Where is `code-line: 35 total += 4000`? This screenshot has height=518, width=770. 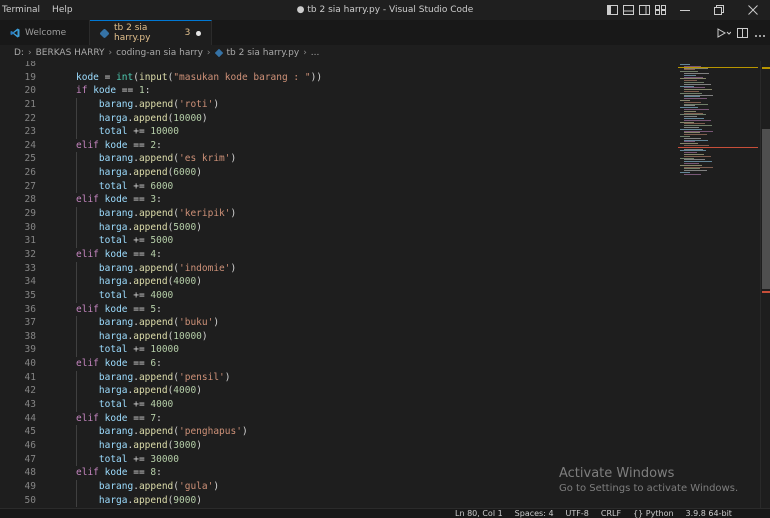
code-line: 35 total += 4000 is located at coordinates (339, 295).